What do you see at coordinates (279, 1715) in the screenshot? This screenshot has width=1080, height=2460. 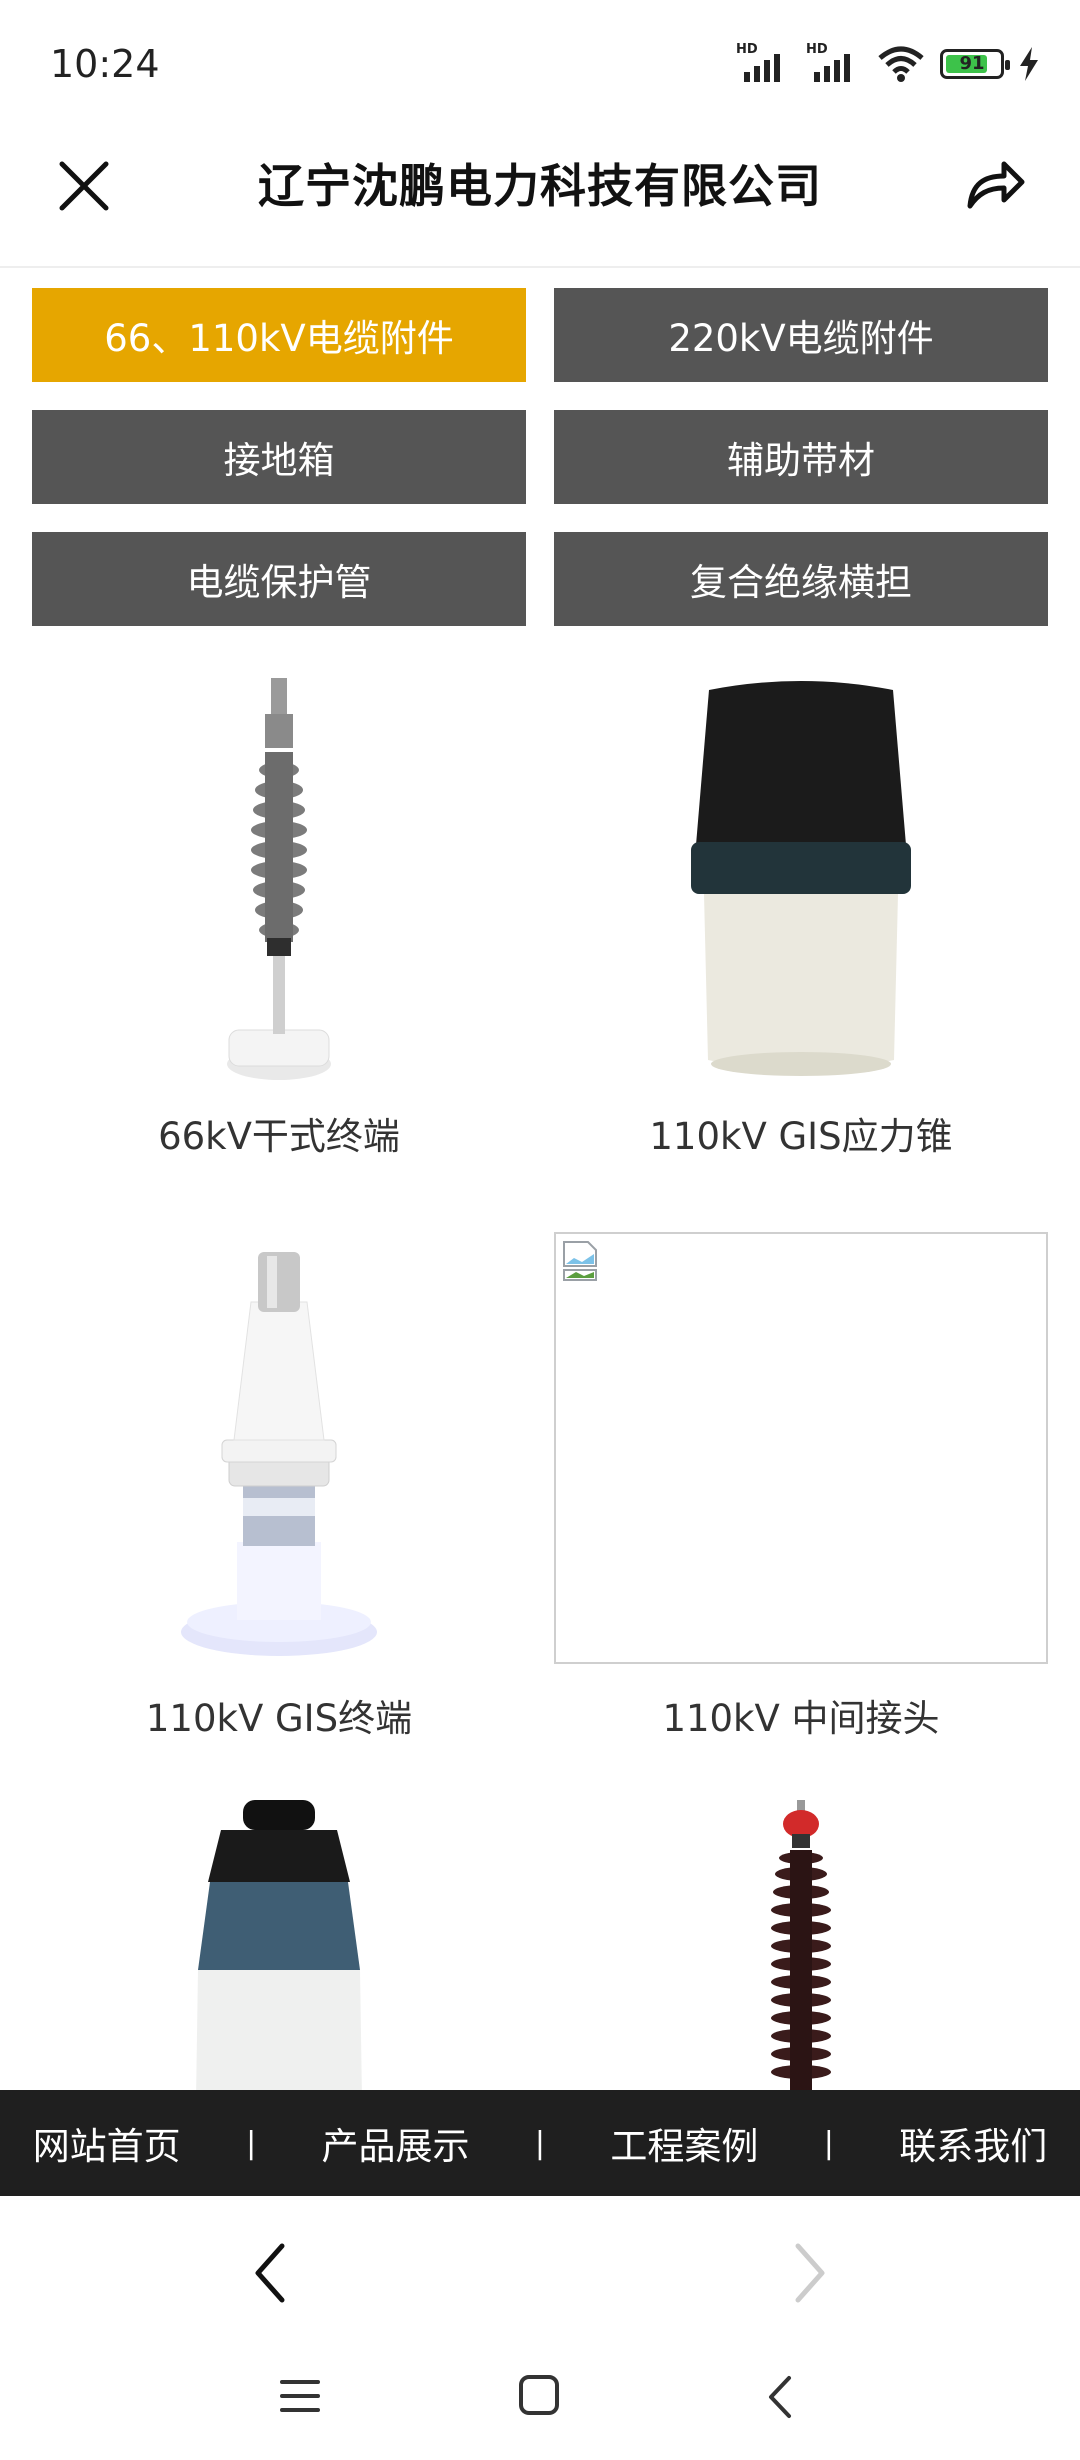 I see `product-label: 110kV GIS终端` at bounding box center [279, 1715].